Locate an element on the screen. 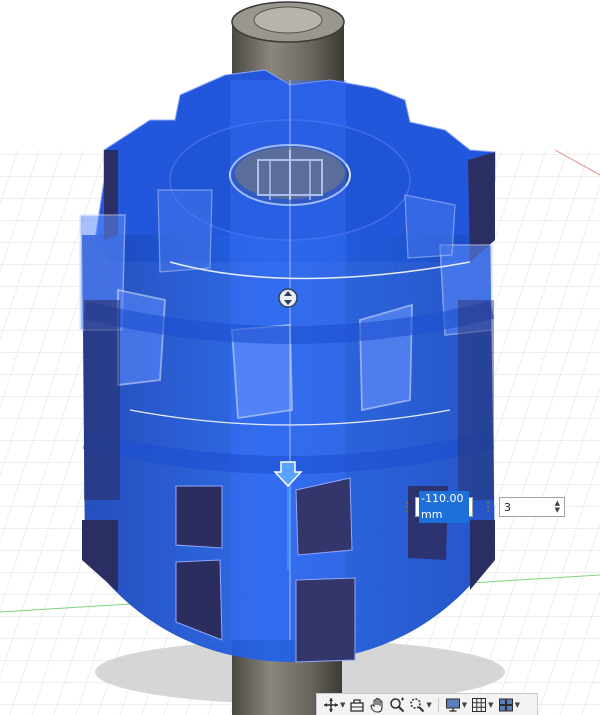 The image size is (600, 715). distance-value: -110.00 mm is located at coordinates (444, 507).